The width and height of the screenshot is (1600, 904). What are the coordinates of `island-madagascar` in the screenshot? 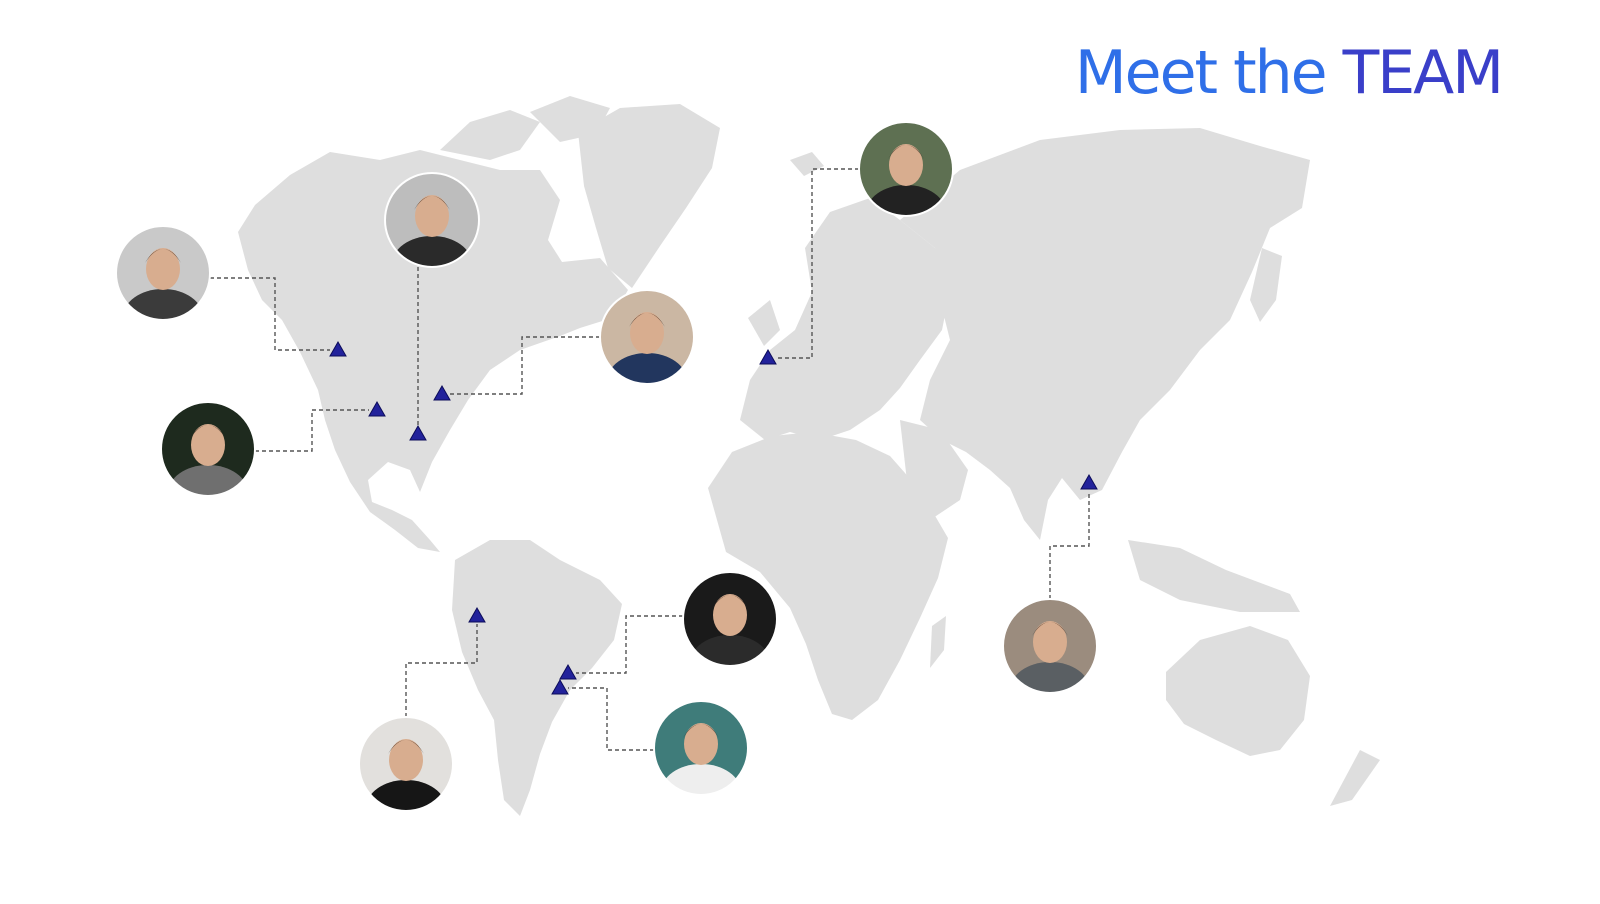 It's located at (938, 642).